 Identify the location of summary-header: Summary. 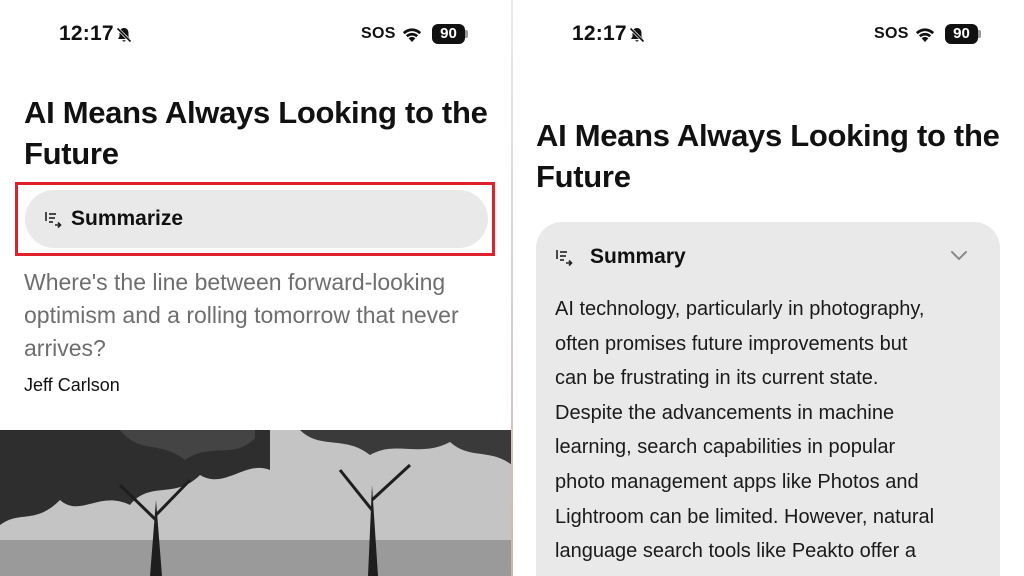
(620, 257).